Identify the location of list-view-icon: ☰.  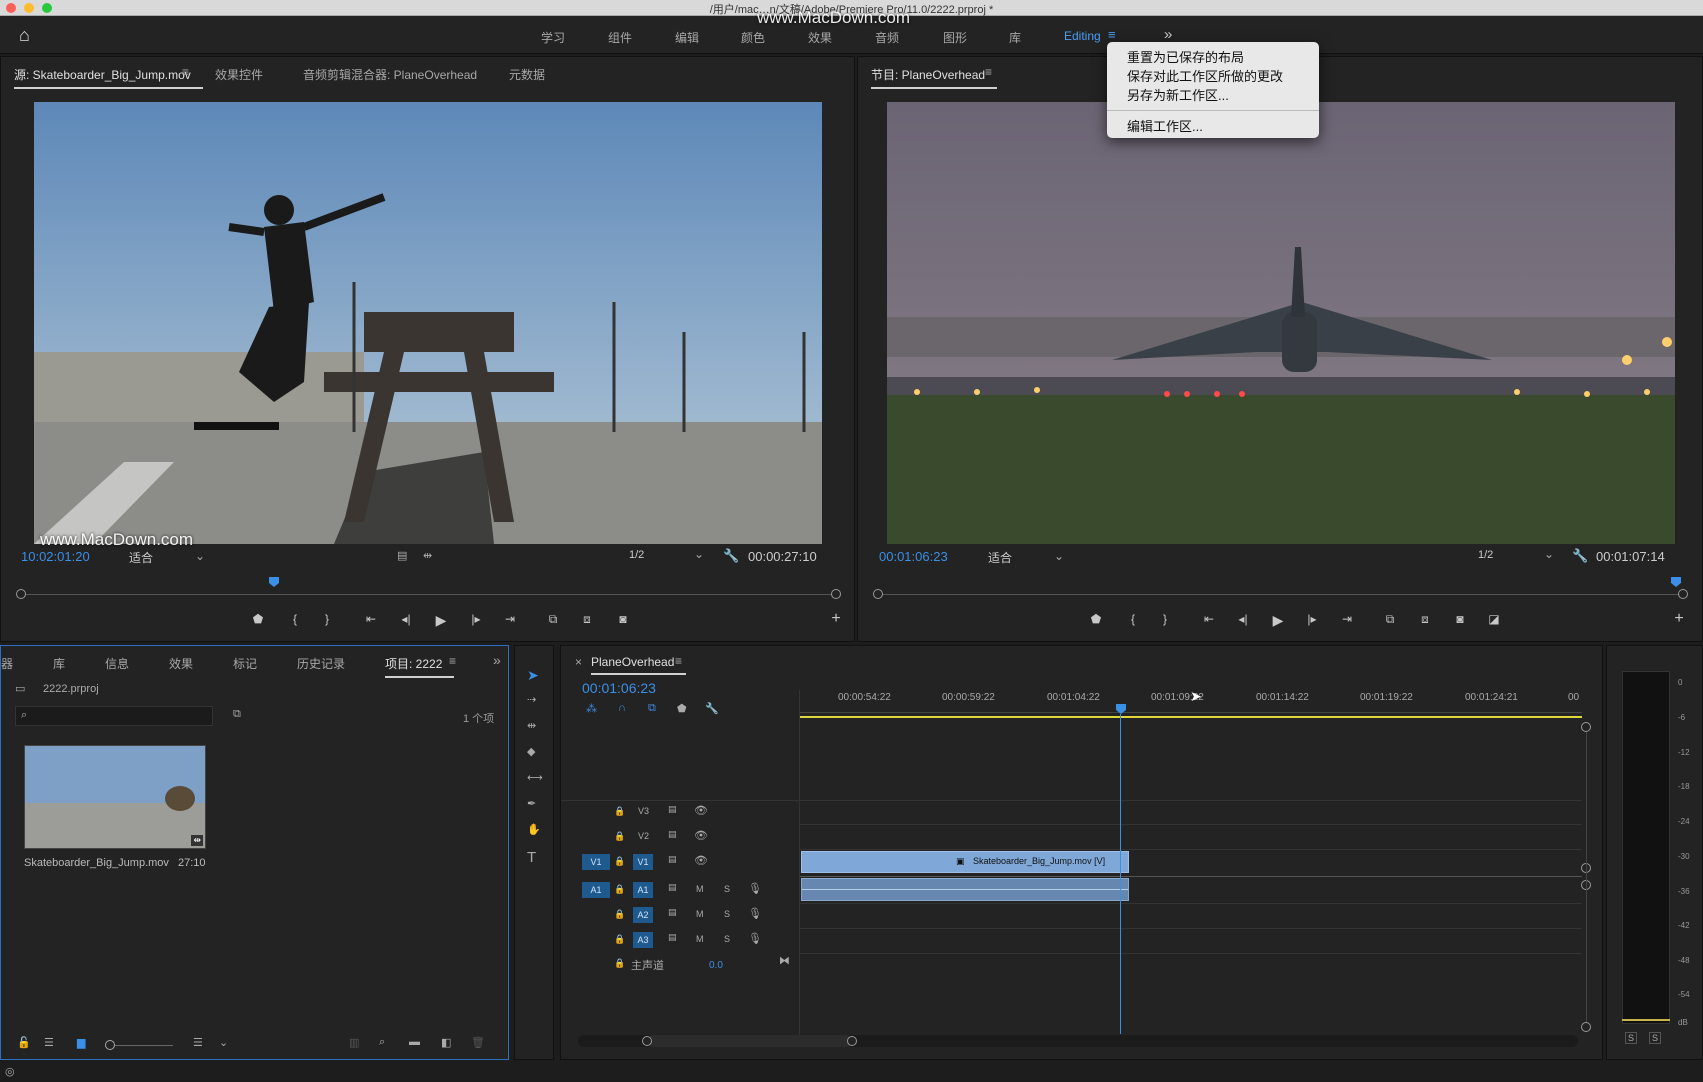
(49, 1042).